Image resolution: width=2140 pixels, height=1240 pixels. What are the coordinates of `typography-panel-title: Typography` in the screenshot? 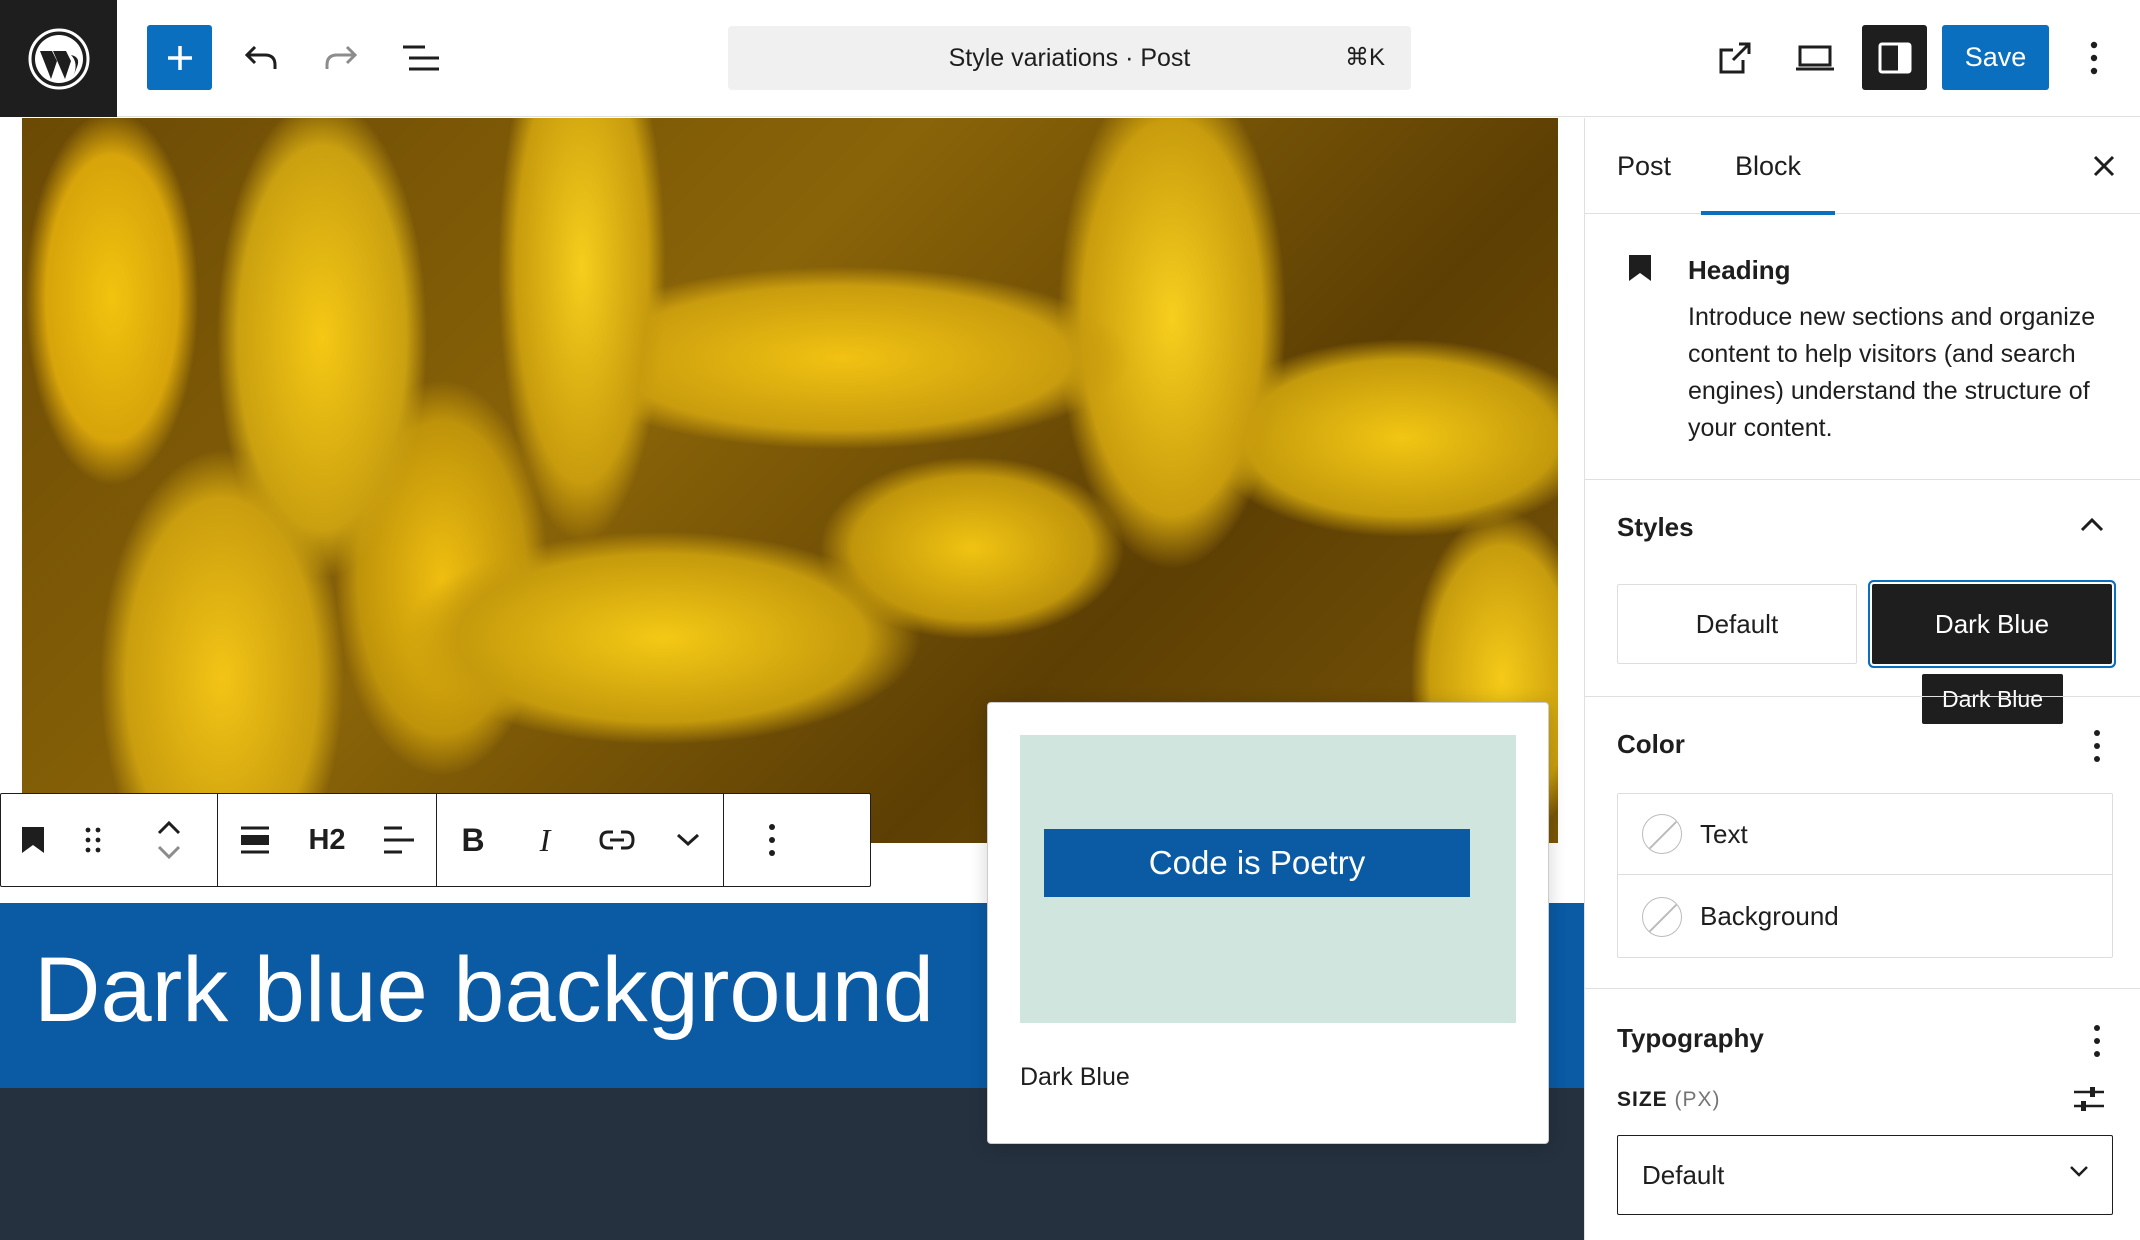 It's located at (1690, 1038).